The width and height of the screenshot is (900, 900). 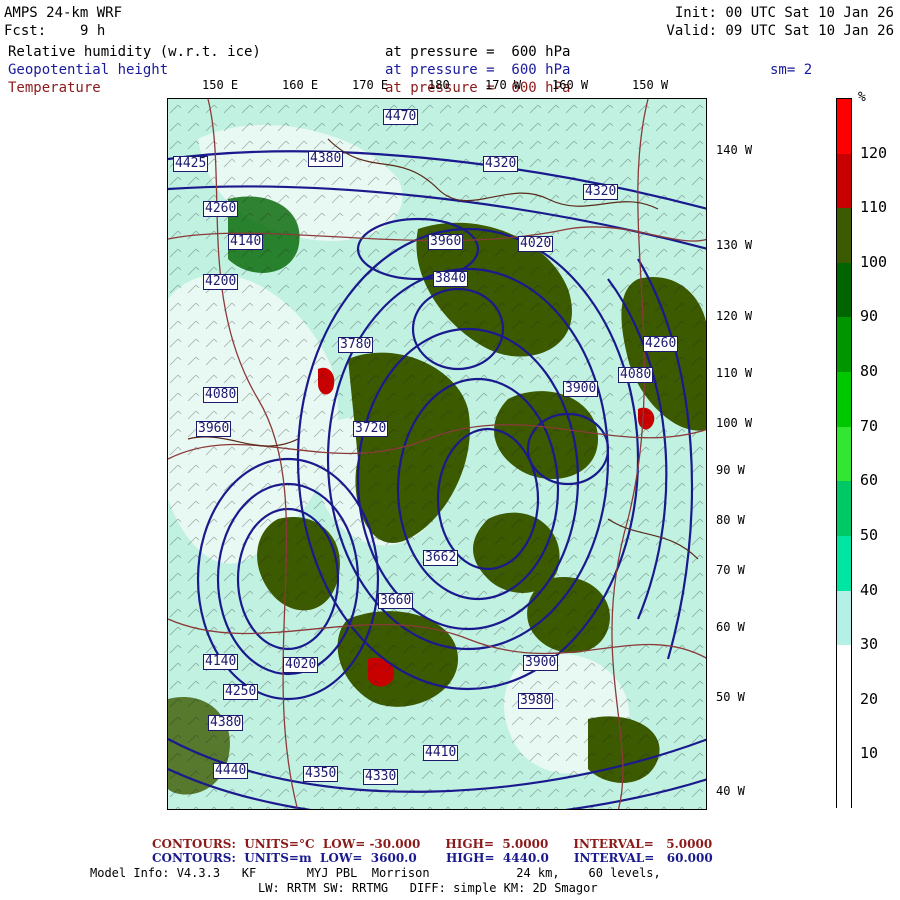 What do you see at coordinates (780, 31) in the screenshot?
I see `valid-time: Valid: 09 UTC Sat 10 Jan 26` at bounding box center [780, 31].